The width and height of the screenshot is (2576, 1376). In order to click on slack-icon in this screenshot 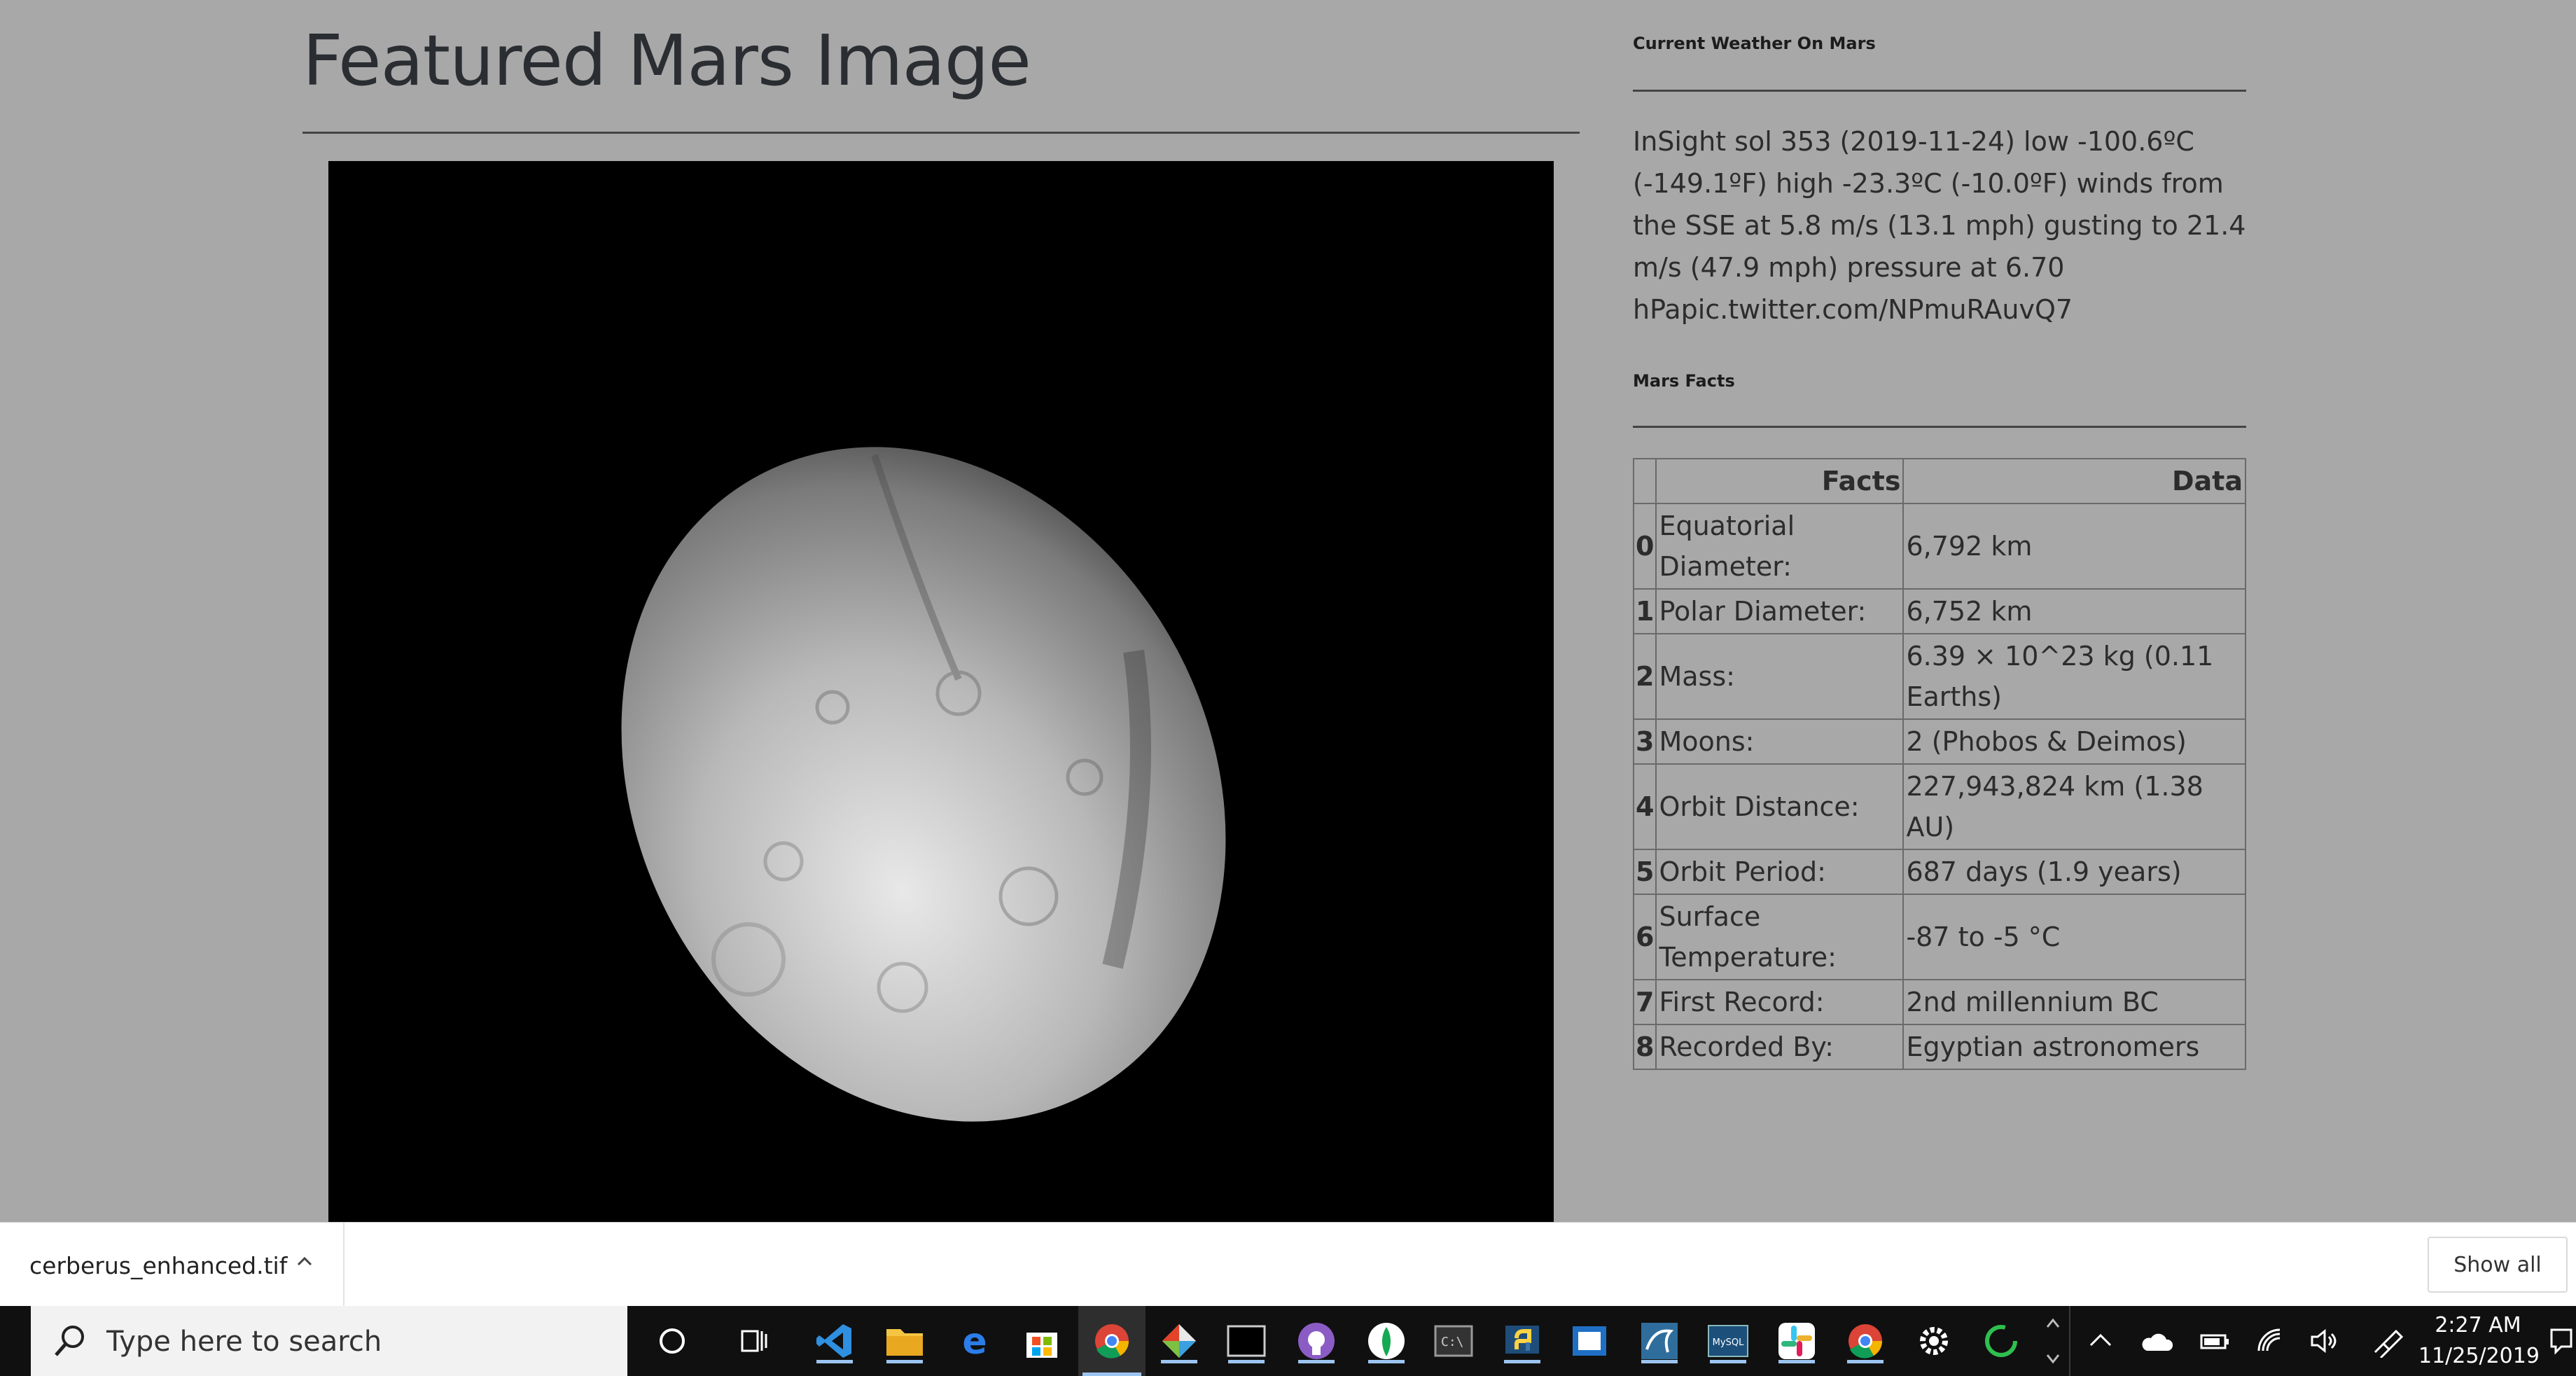, I will do `click(1796, 1341)`.